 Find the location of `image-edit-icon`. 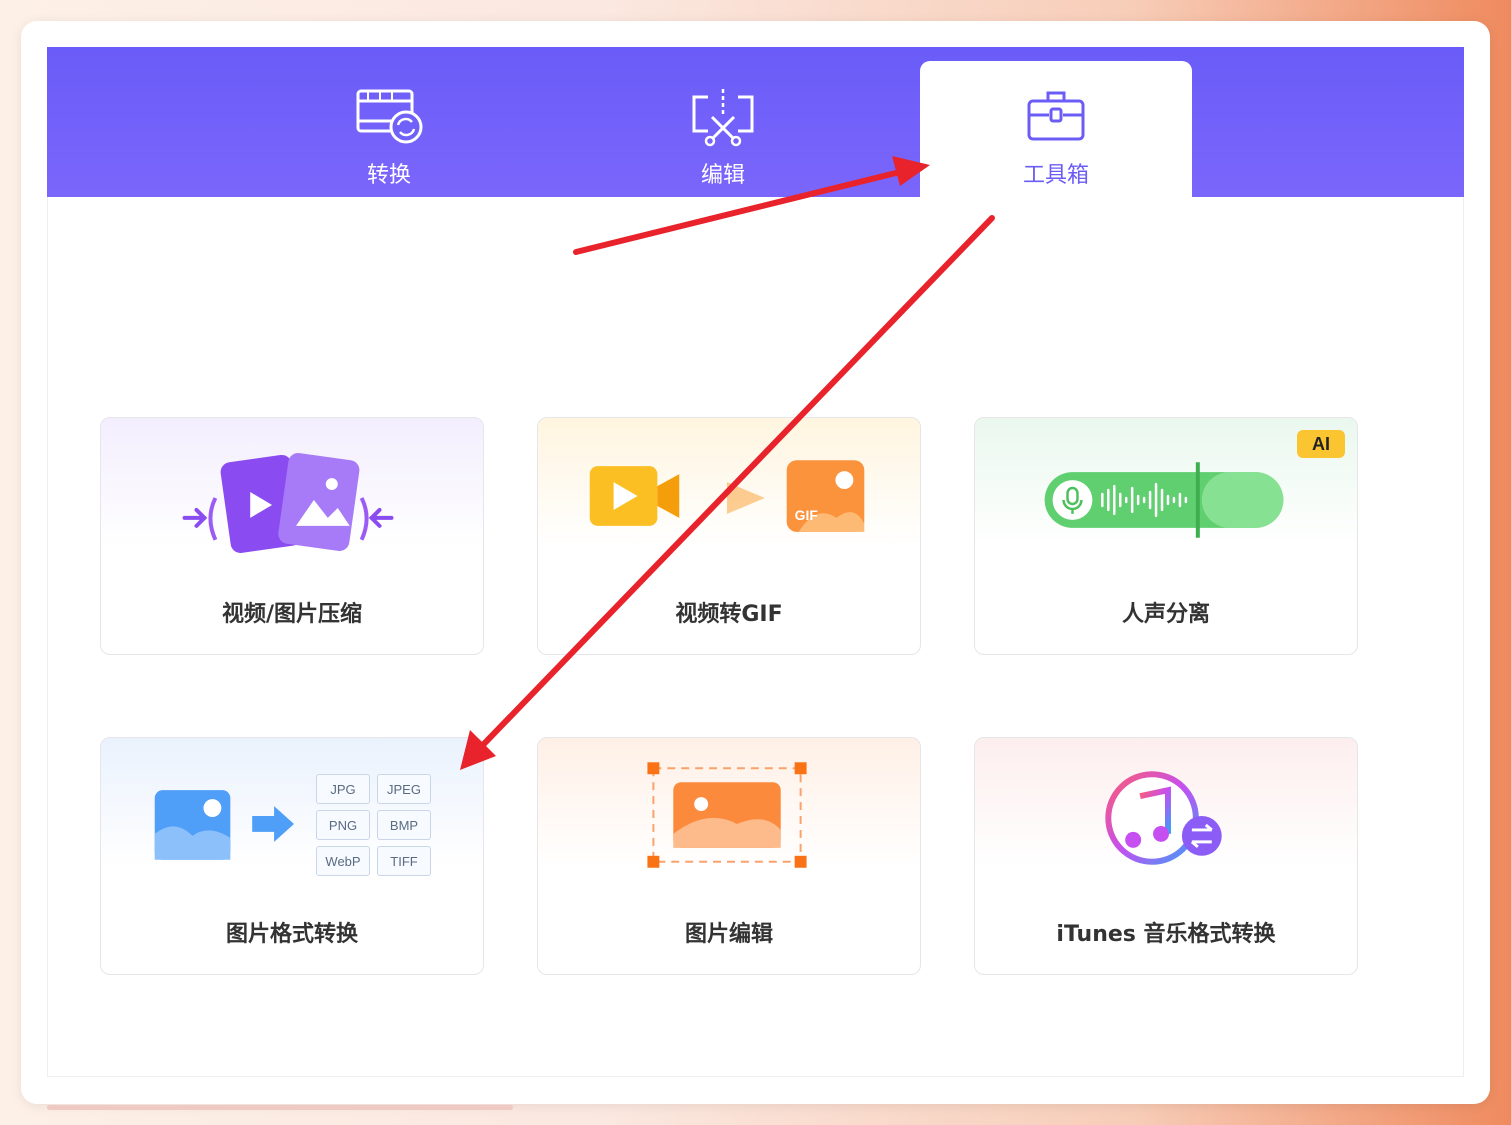

image-edit-icon is located at coordinates (727, 815).